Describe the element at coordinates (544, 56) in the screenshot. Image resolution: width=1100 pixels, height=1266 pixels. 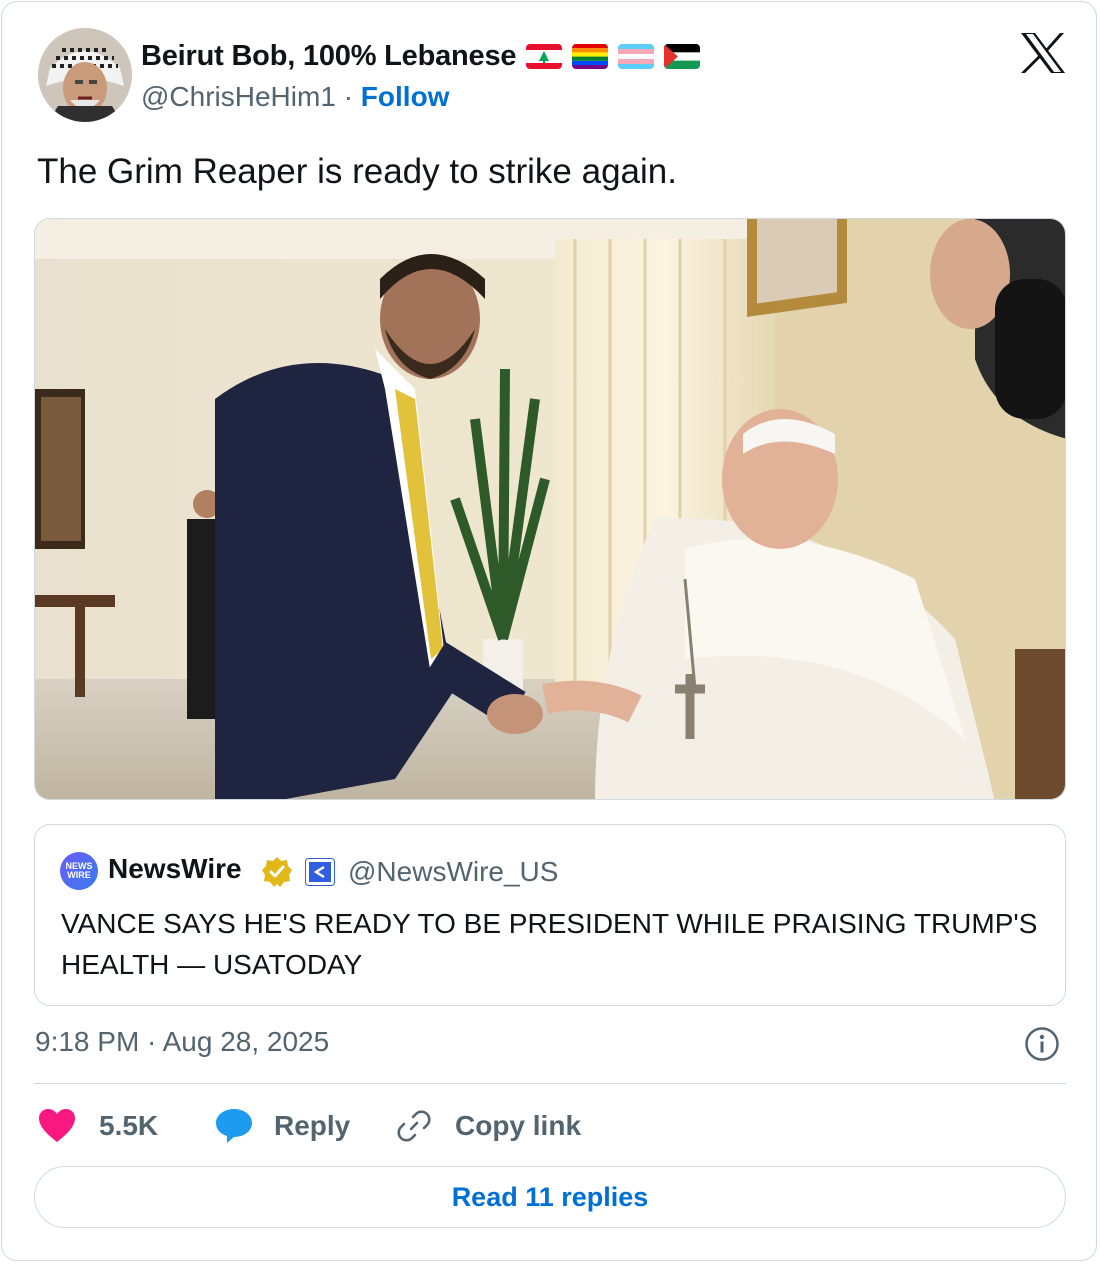
I see `lebanon-flag-icon` at that location.